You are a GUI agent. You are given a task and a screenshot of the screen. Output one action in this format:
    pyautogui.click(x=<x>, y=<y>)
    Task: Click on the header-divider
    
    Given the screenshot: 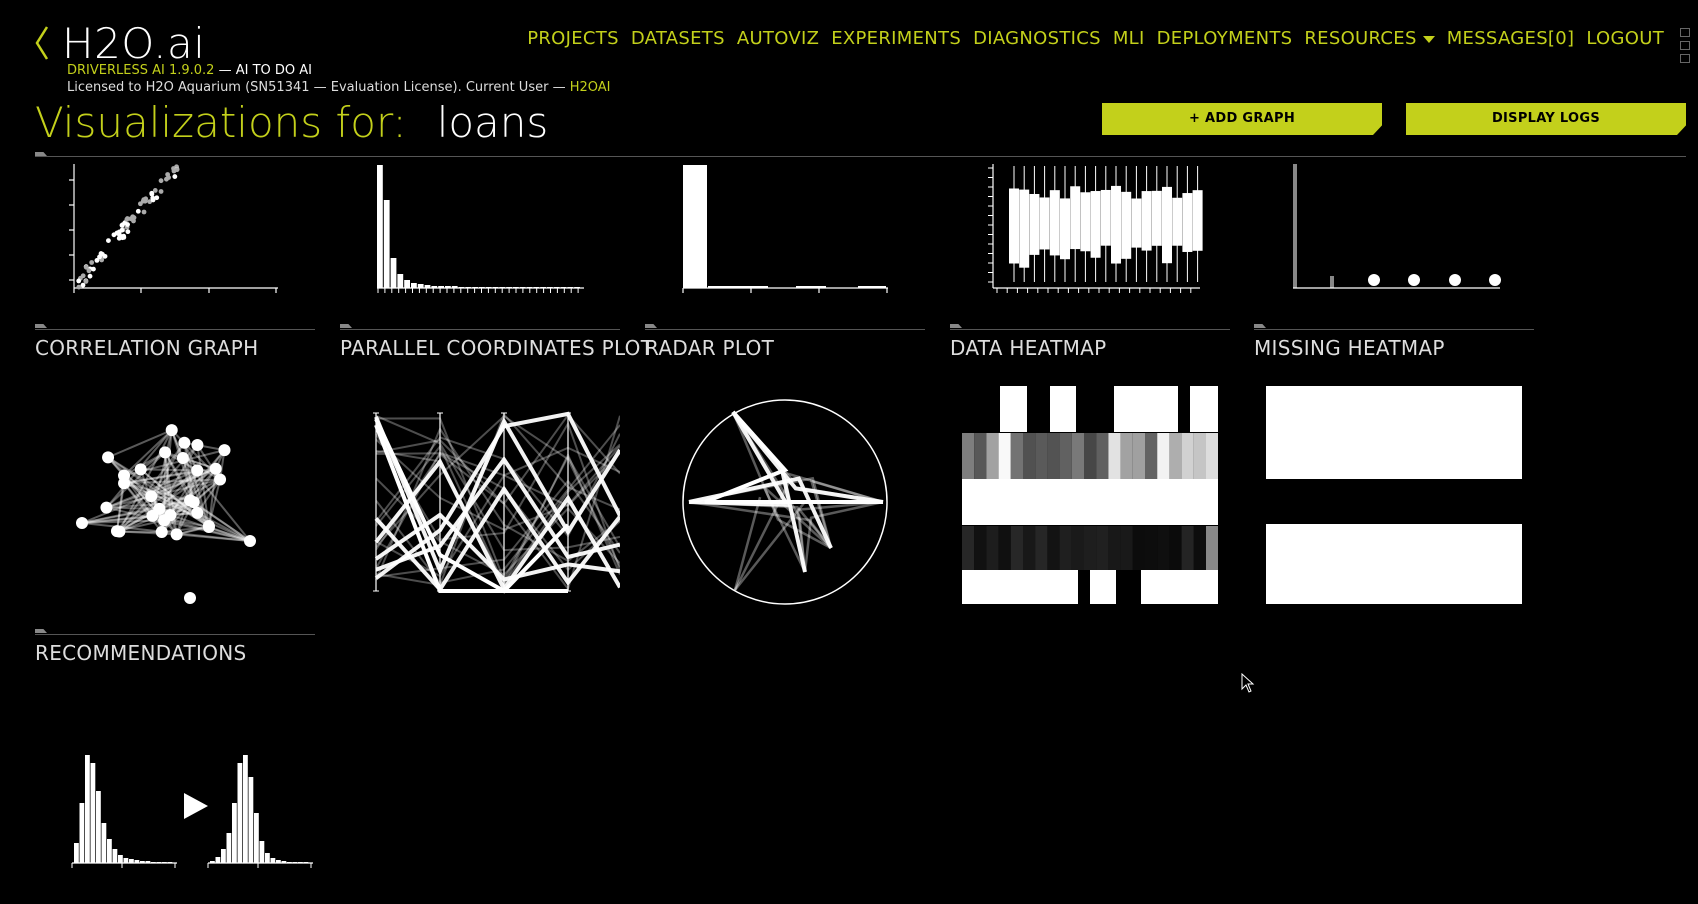 What is the action you would take?
    pyautogui.click(x=860, y=156)
    